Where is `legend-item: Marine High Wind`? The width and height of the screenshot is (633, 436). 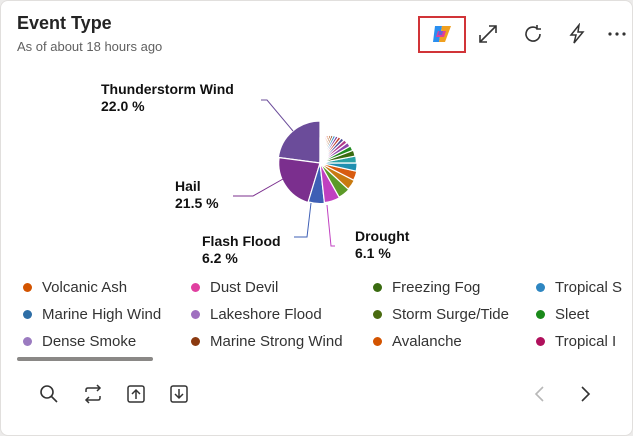 legend-item: Marine High Wind is located at coordinates (92, 314).